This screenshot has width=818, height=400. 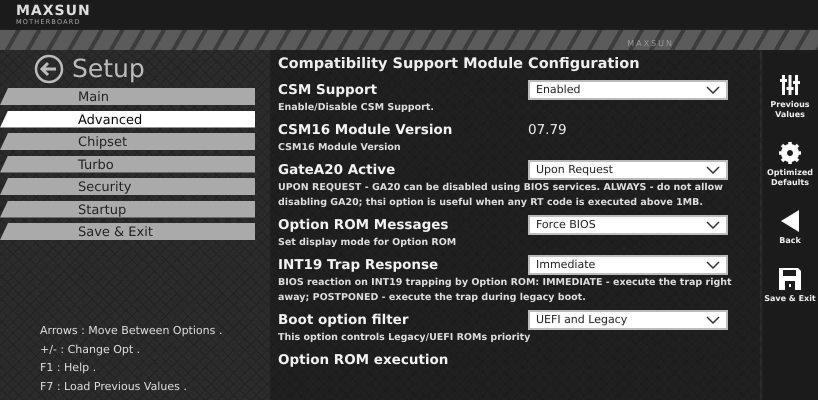 What do you see at coordinates (790, 153) in the screenshot?
I see `gear-icon` at bounding box center [790, 153].